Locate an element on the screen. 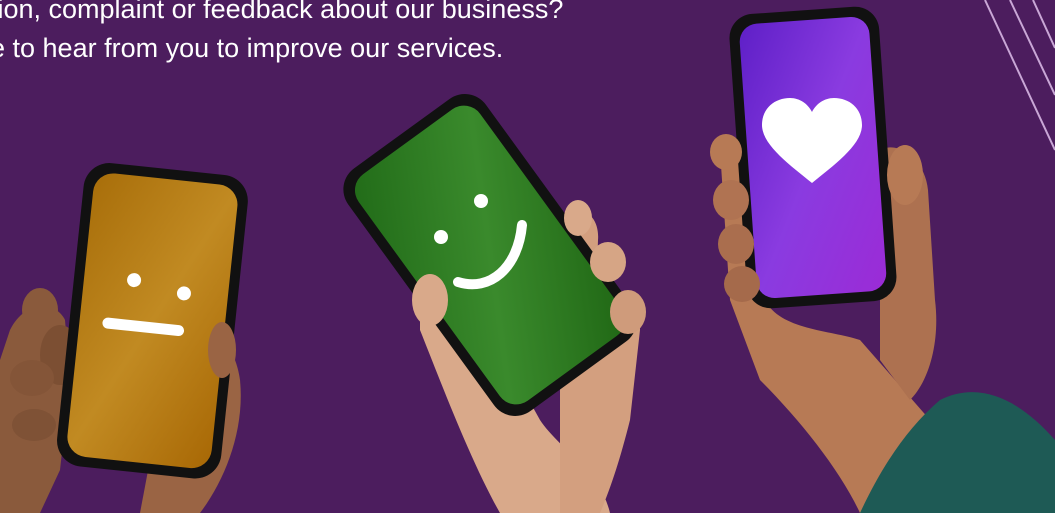 The height and width of the screenshot is (513, 1055). phone-screen-orange is located at coordinates (152, 321).